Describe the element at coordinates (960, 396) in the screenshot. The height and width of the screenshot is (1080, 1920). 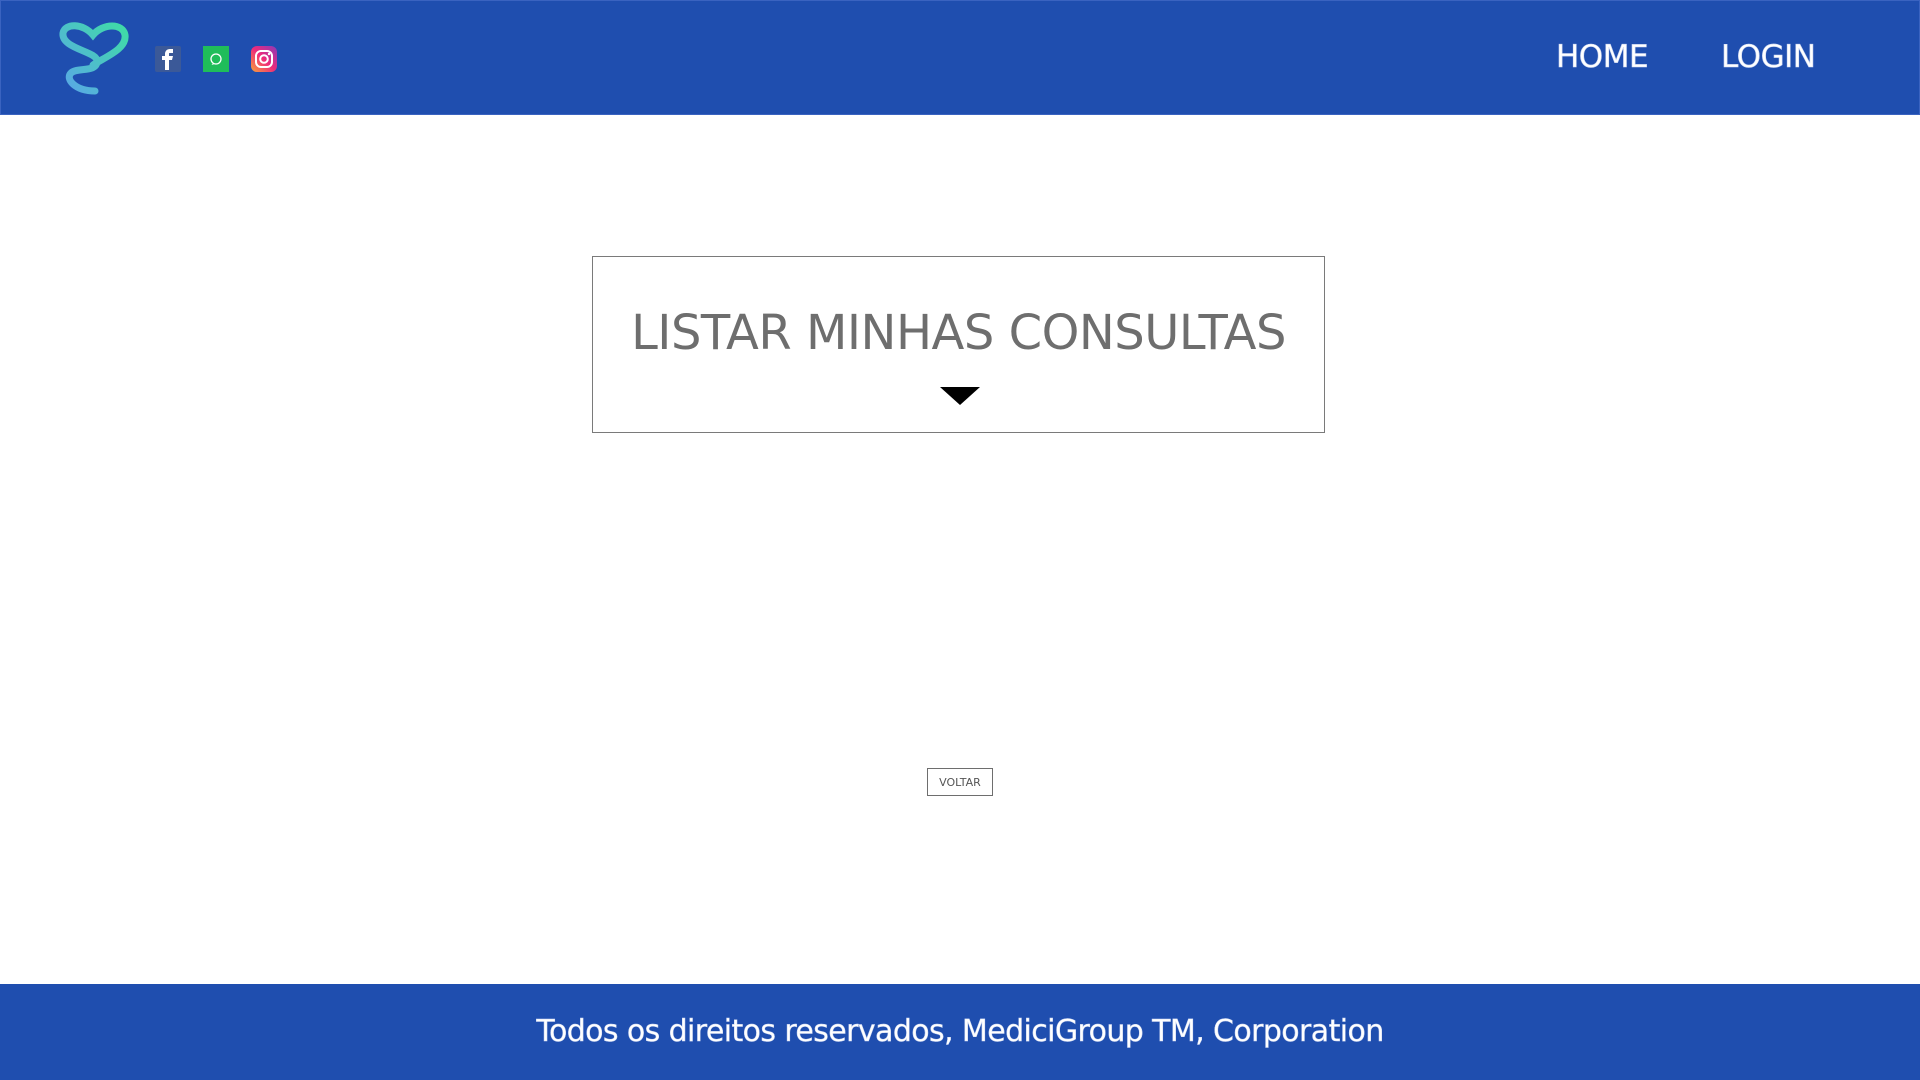
I see `caret-down-icon` at that location.